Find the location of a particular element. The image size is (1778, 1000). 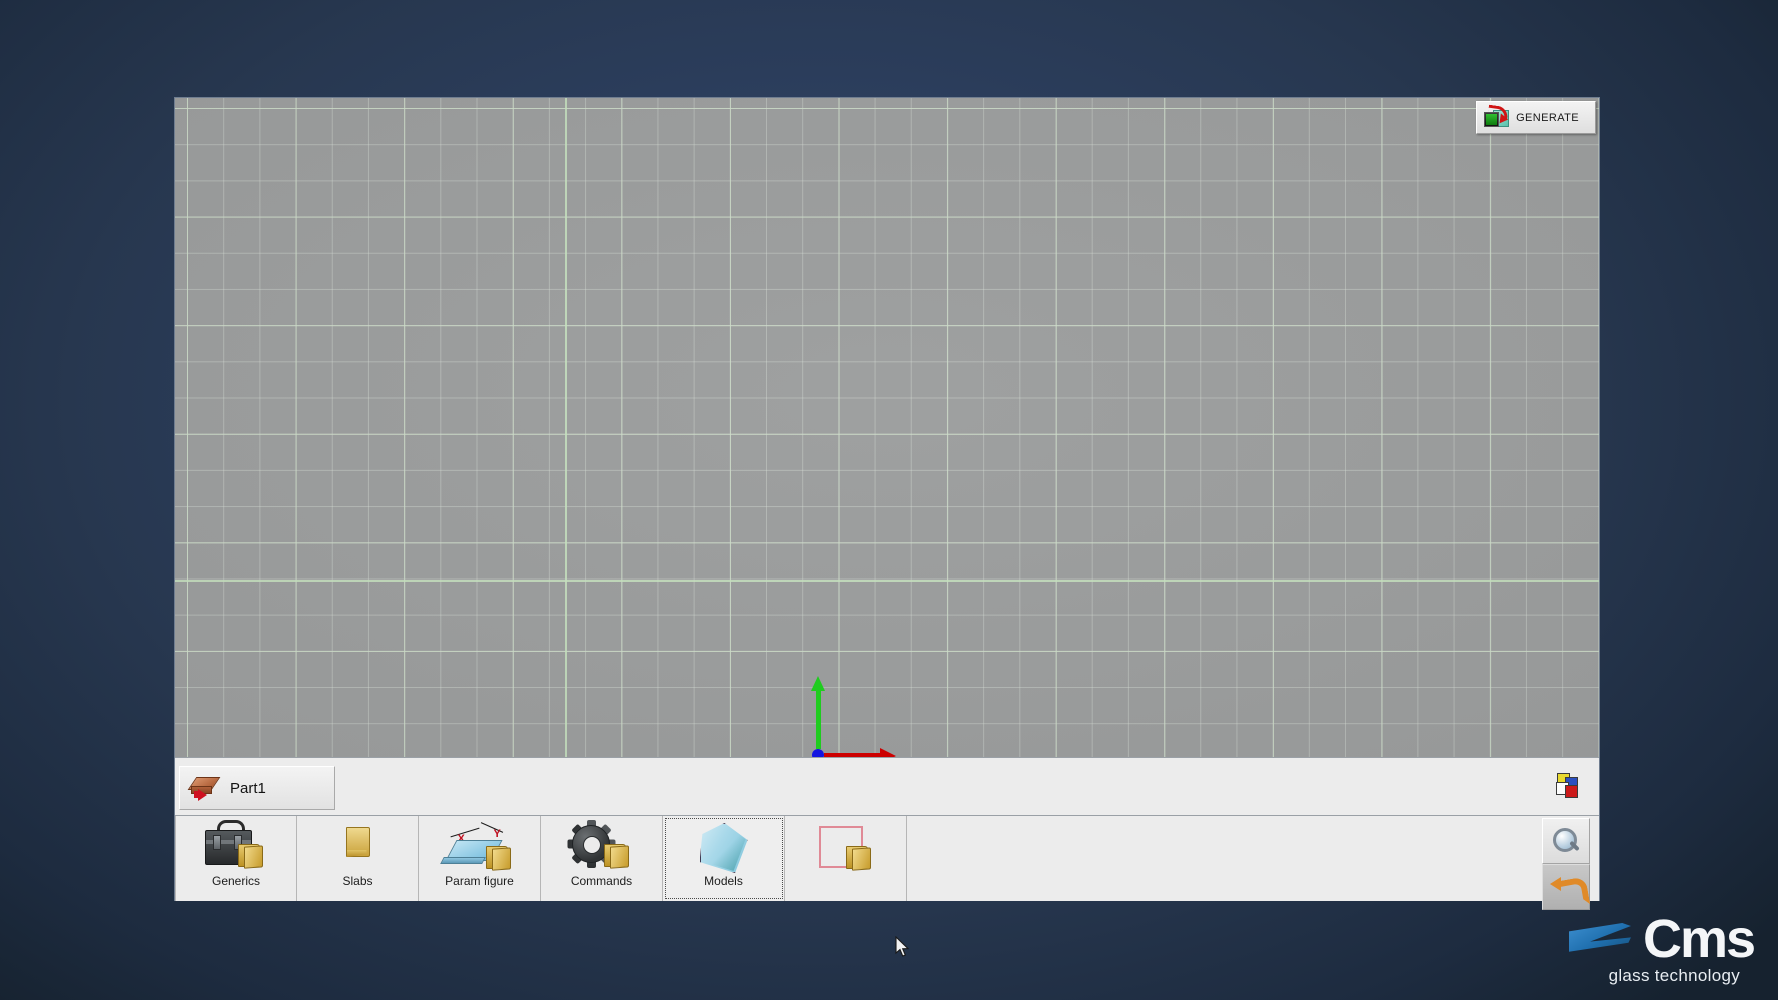

layers-color-icon is located at coordinates (1567, 785).